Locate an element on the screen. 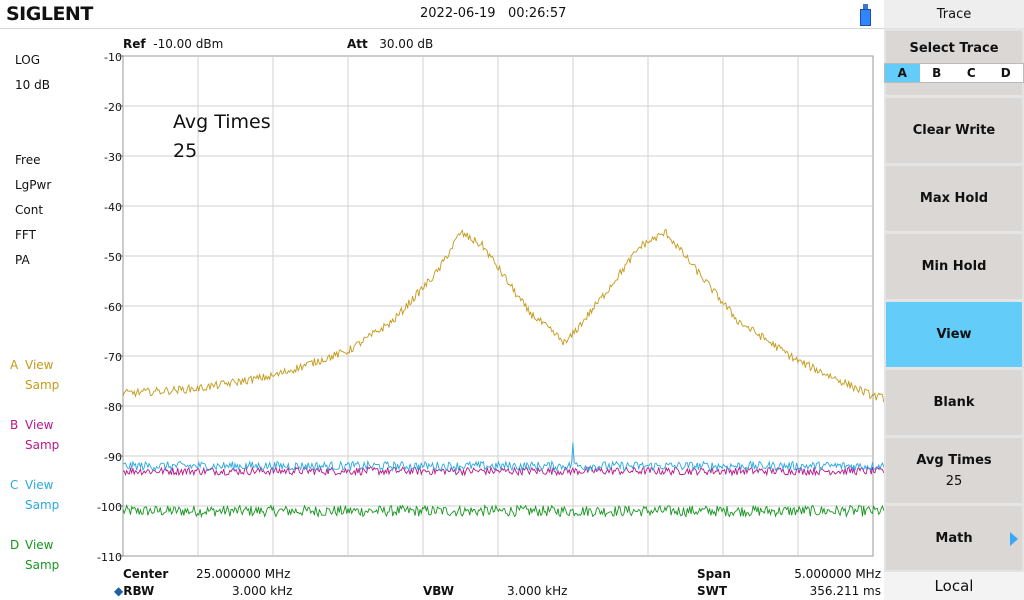  max-hold-label: Max Hold is located at coordinates (954, 198).